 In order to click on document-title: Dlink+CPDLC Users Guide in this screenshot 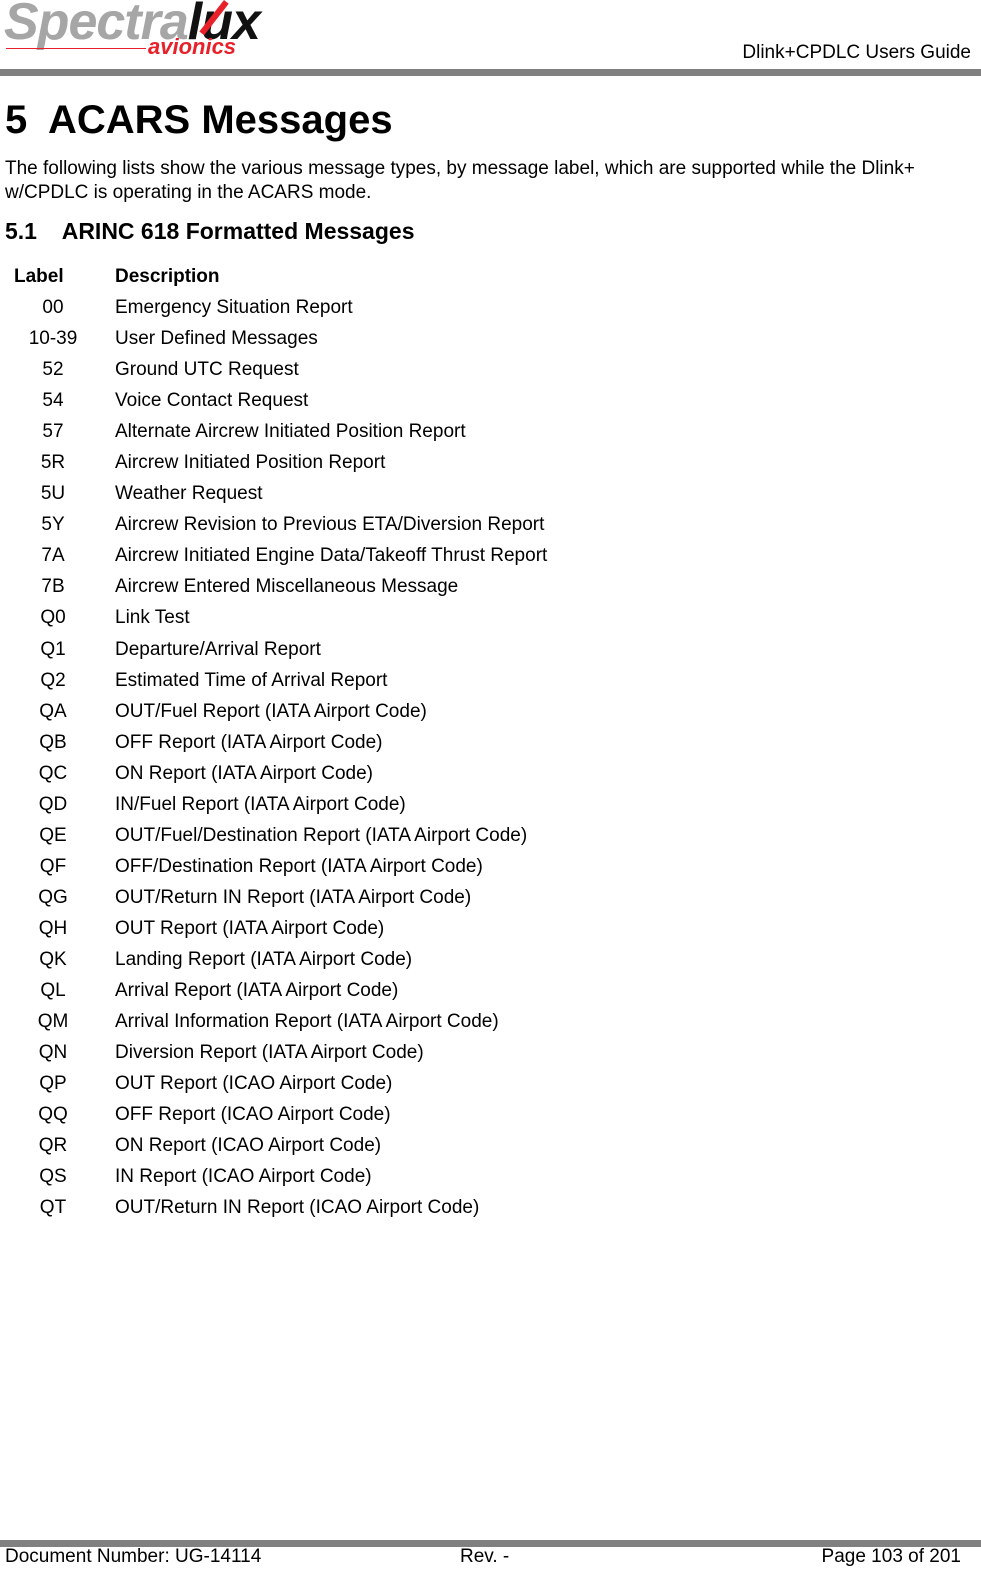, I will do `click(856, 52)`.